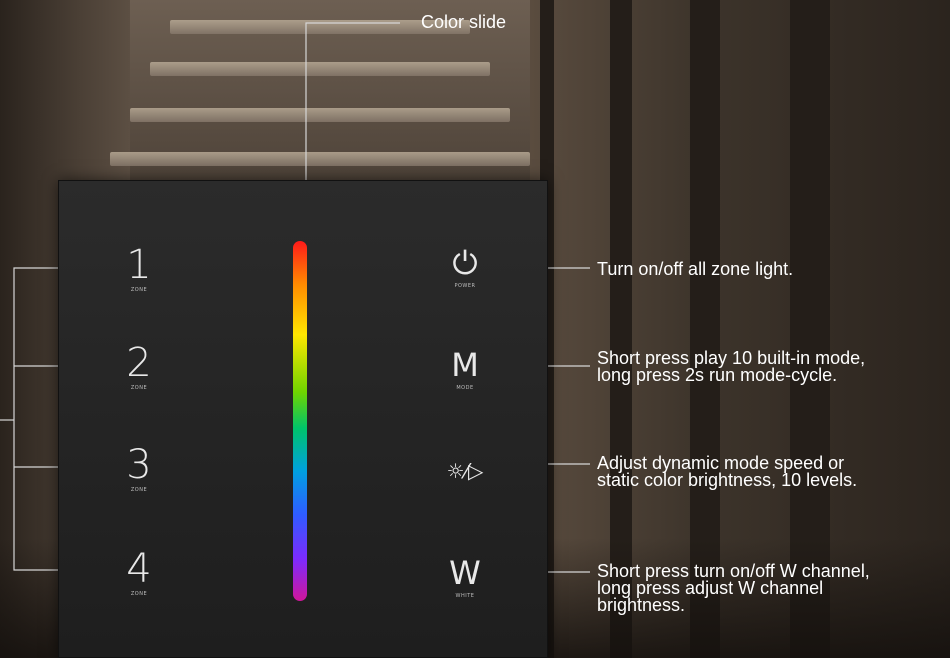 The width and height of the screenshot is (950, 658). I want to click on callout-color-slide: Color slide, so click(464, 22).